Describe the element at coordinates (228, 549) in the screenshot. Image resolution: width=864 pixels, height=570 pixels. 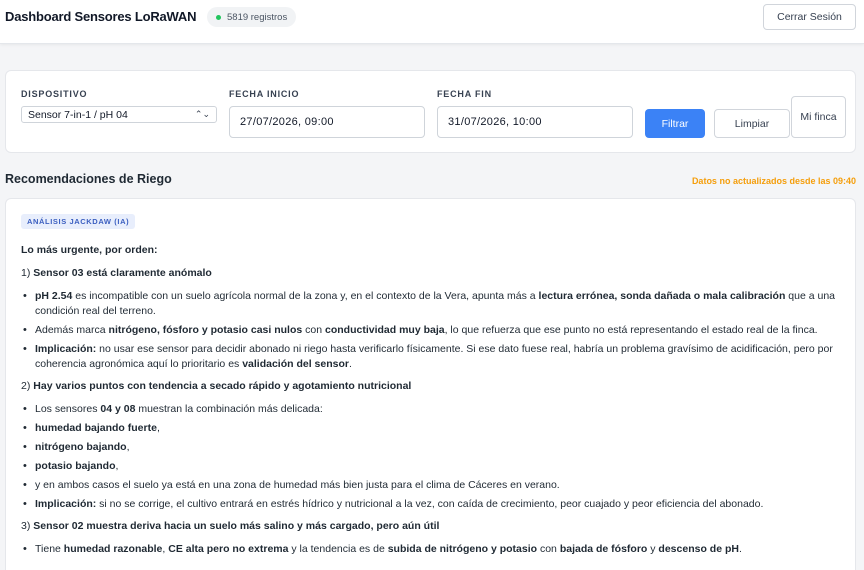
I see `bold-text: CE alta pero no extrema` at that location.